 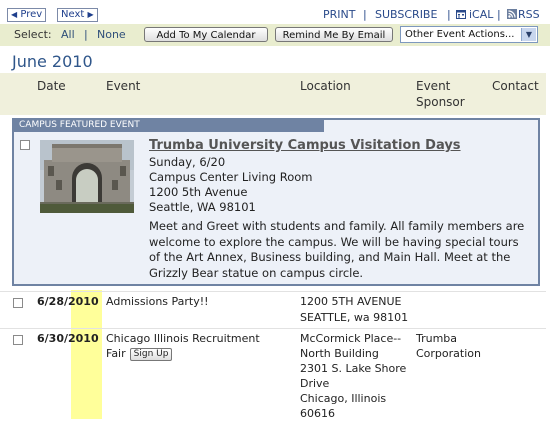 I want to click on chevron-down-icon: ▼, so click(x=528, y=34).